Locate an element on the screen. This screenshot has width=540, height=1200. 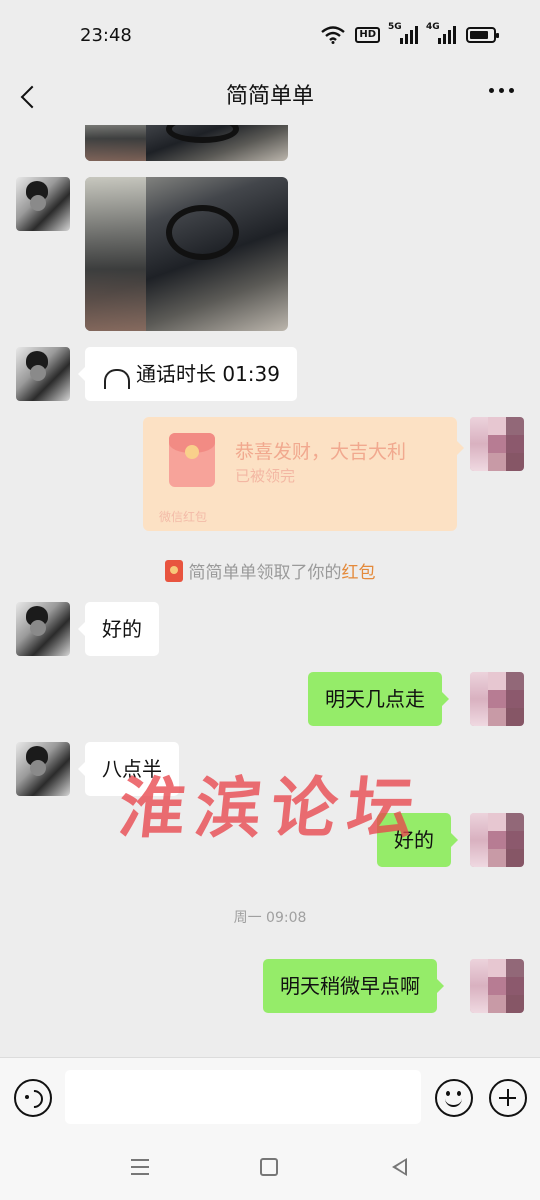
red-packet-footer: 微信红包 is located at coordinates (183, 517).